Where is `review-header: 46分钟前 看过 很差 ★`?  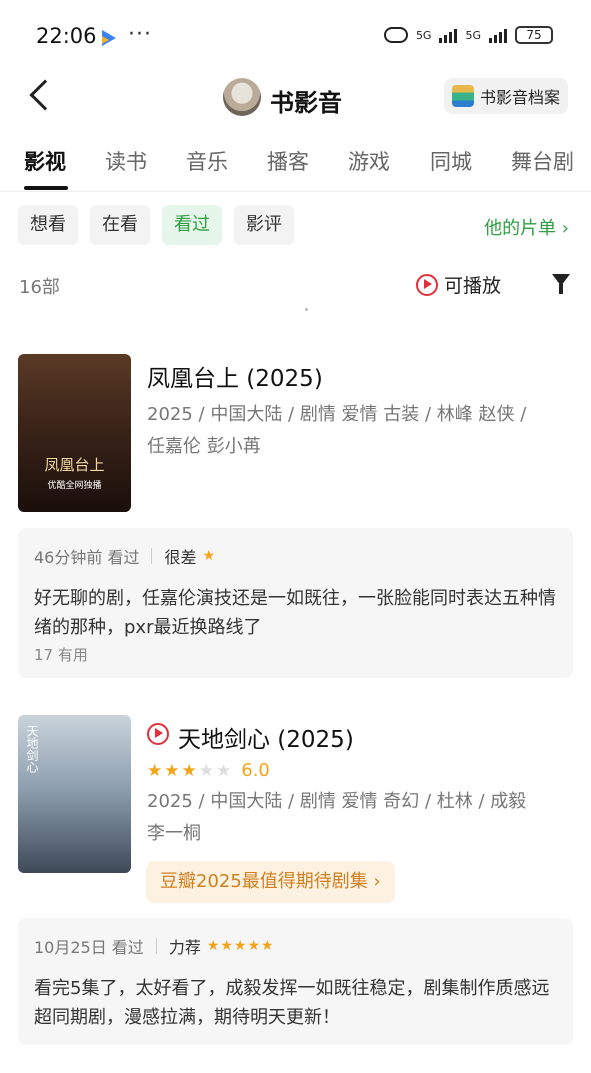 review-header: 46分钟前 看过 很差 ★ is located at coordinates (125, 556).